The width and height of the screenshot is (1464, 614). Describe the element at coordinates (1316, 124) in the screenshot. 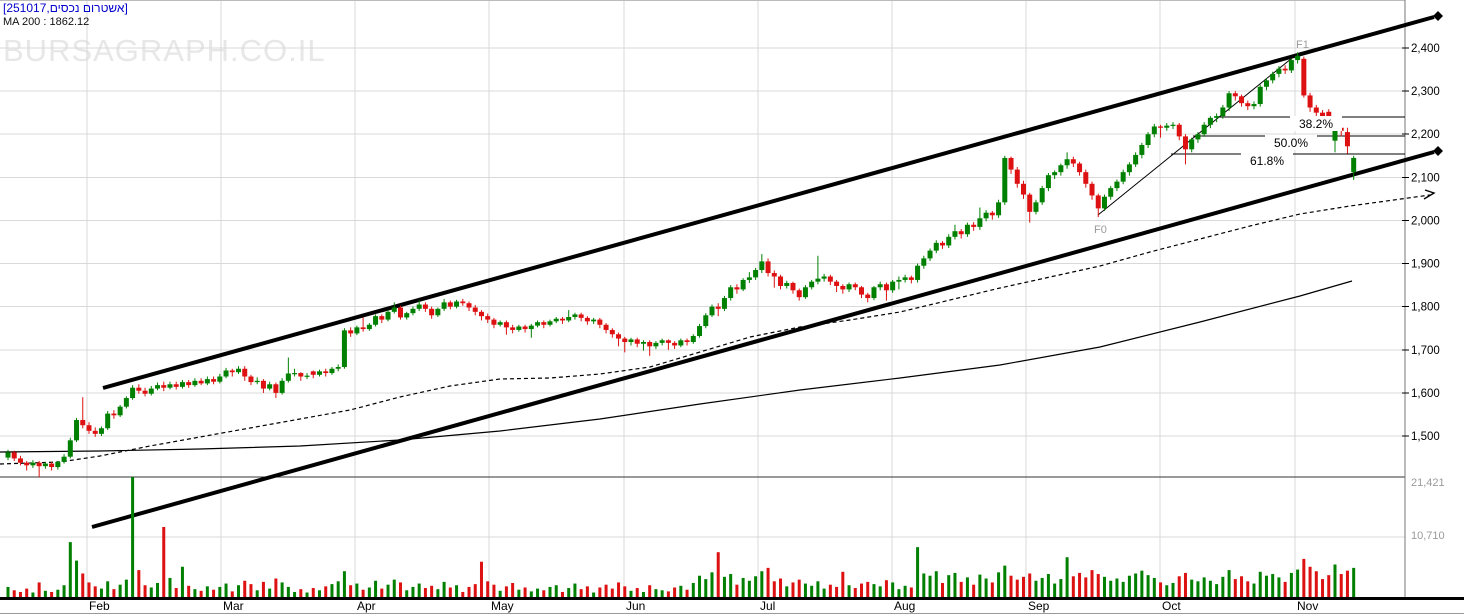

I see `fib-level-label: 38.2%` at that location.